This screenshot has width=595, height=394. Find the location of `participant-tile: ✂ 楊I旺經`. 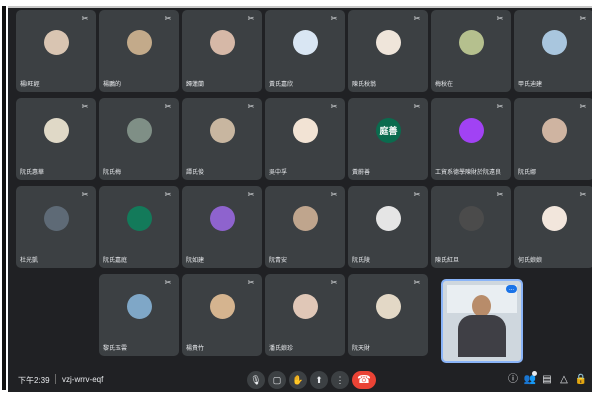

participant-tile: ✂ 楊I旺經 is located at coordinates (56, 51).